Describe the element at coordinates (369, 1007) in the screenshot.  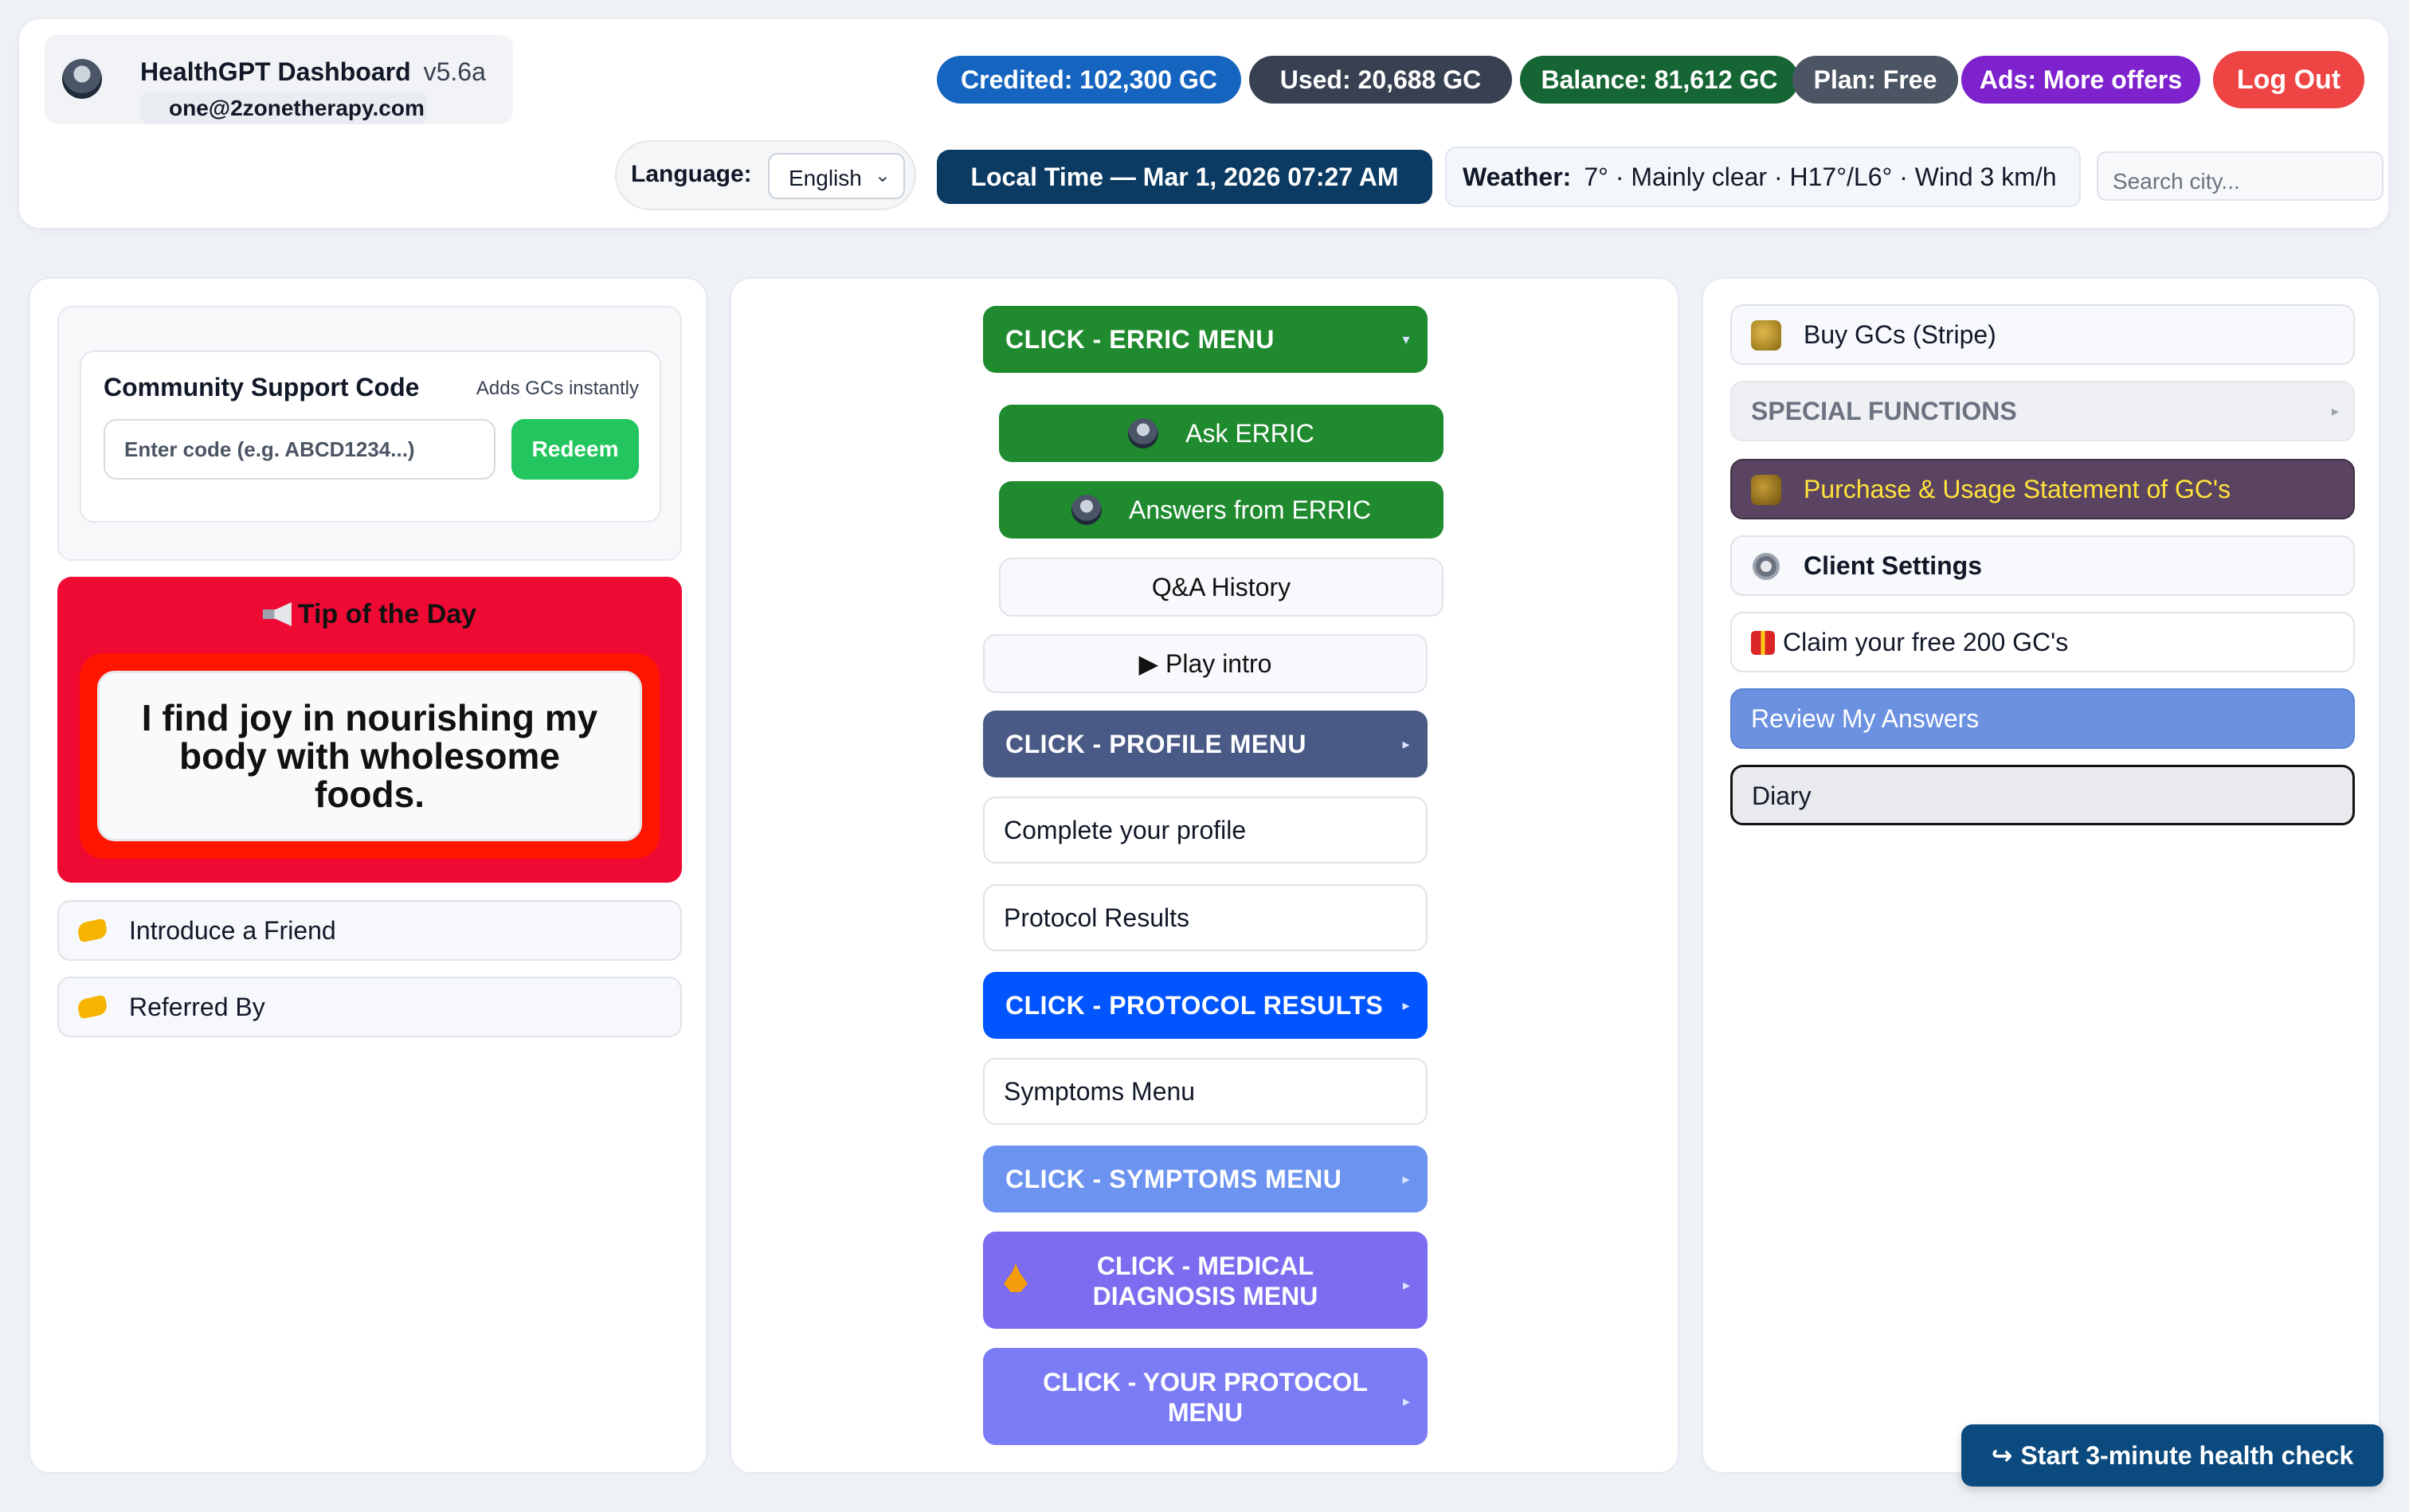
I see `referred-by-button: Referred By` at that location.